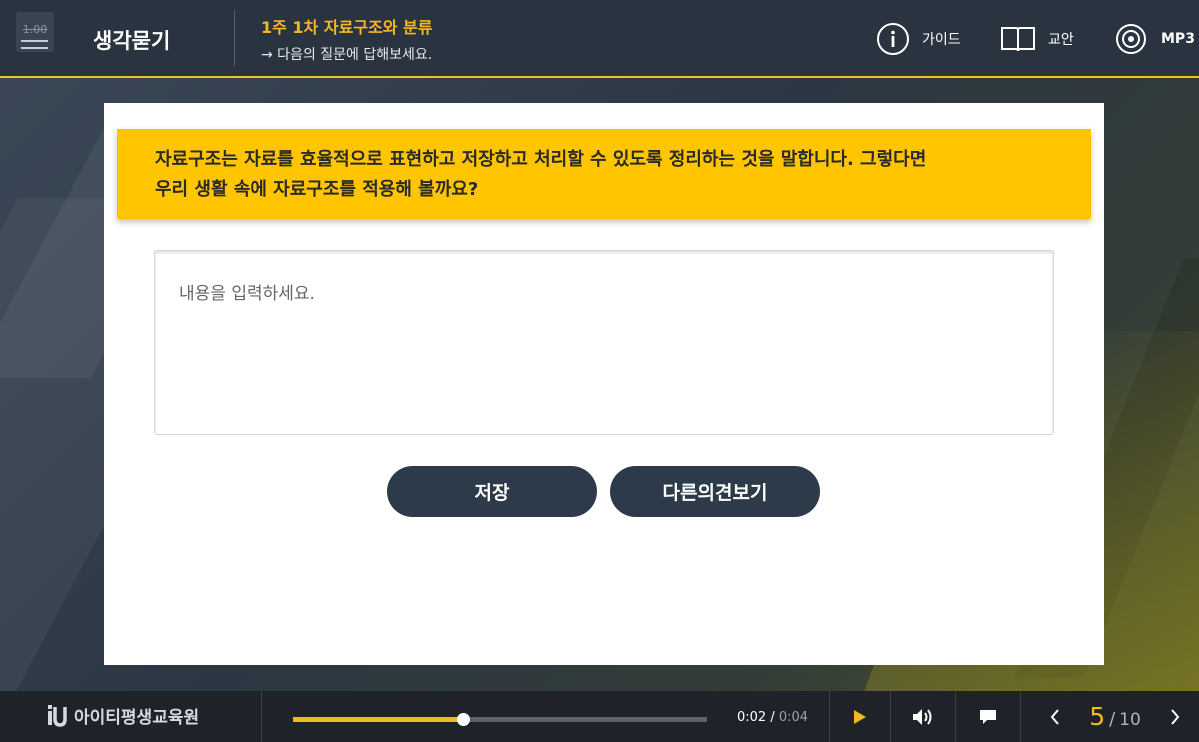  I want to click on disc-icon, so click(1131, 39).